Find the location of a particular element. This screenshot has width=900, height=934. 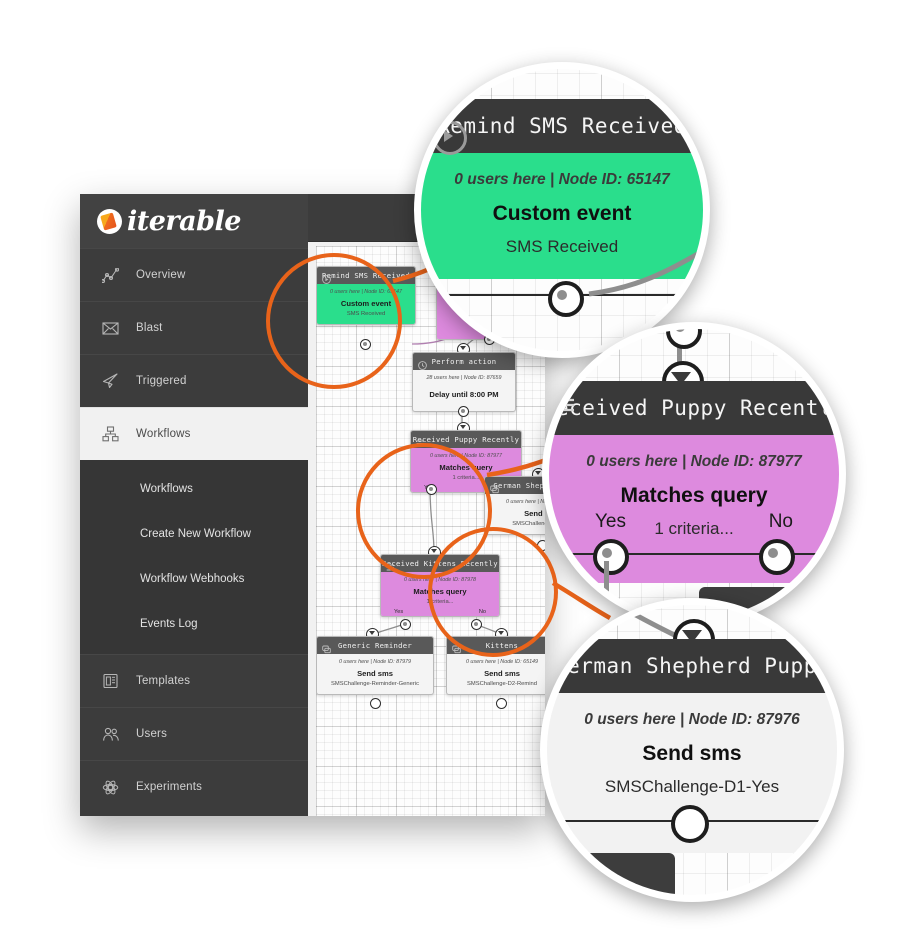

sidebar-item-label: Blast is located at coordinates (149, 328).